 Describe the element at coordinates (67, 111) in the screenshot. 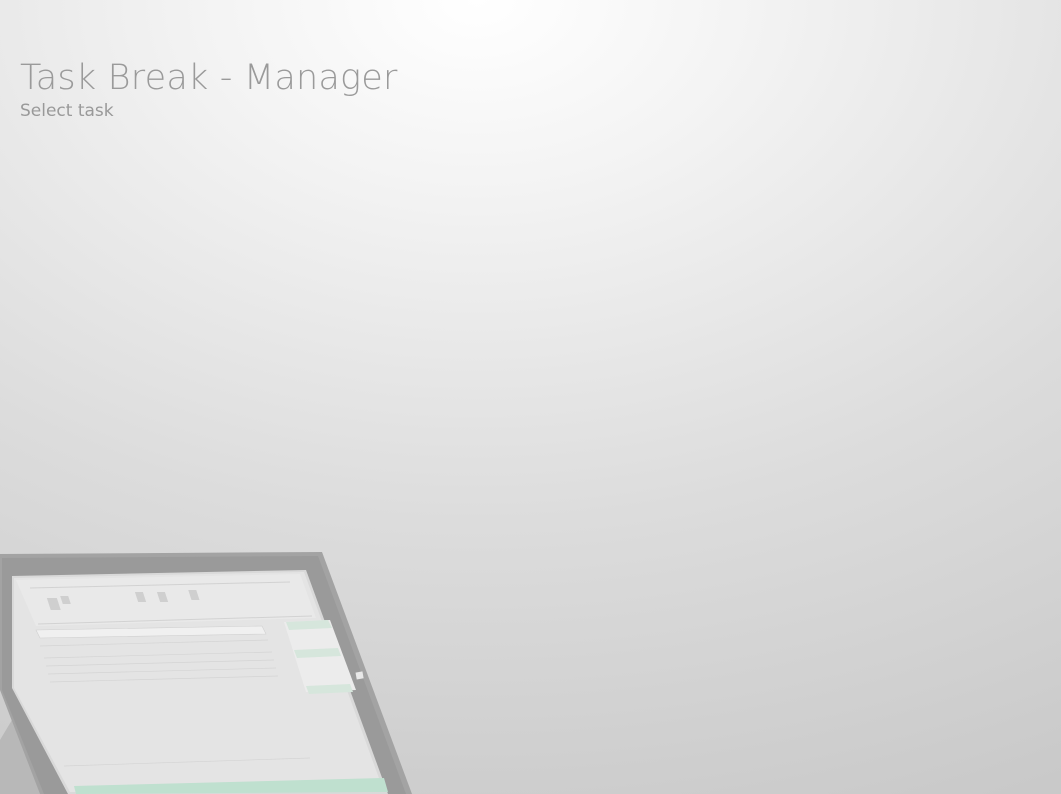

I see `page-subtitle: Select task` at that location.